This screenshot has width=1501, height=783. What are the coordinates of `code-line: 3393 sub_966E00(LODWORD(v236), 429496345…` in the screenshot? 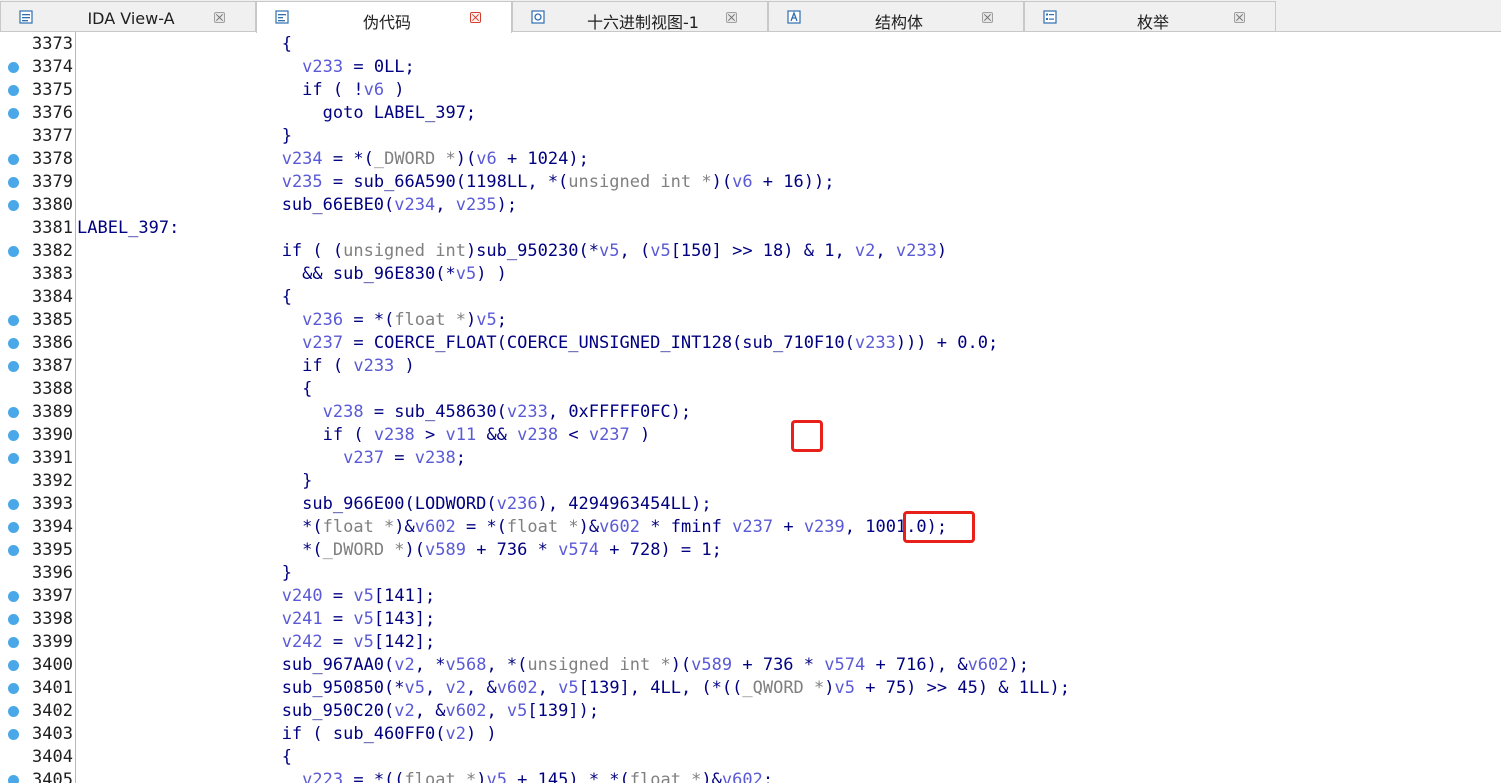 It's located at (750, 504).